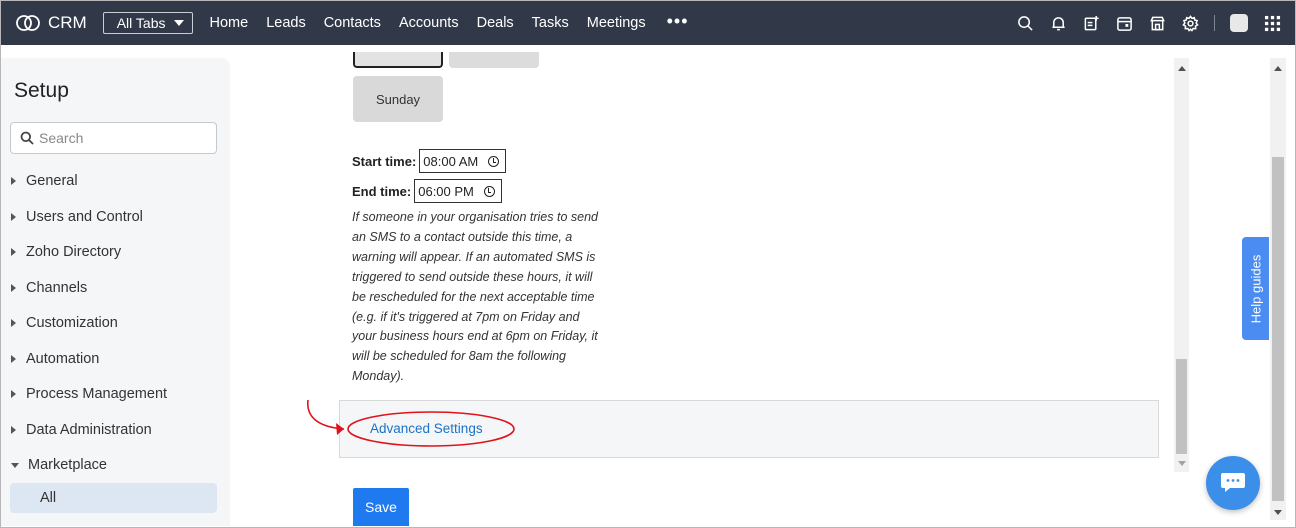 The image size is (1296, 528). What do you see at coordinates (84, 217) in the screenshot?
I see `sidebar-item-label: Users and Control` at bounding box center [84, 217].